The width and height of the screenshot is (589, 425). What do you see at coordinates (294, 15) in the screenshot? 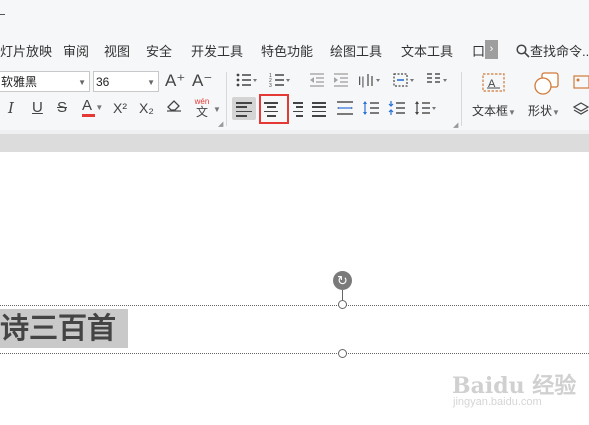
I see `title-bar` at bounding box center [294, 15].